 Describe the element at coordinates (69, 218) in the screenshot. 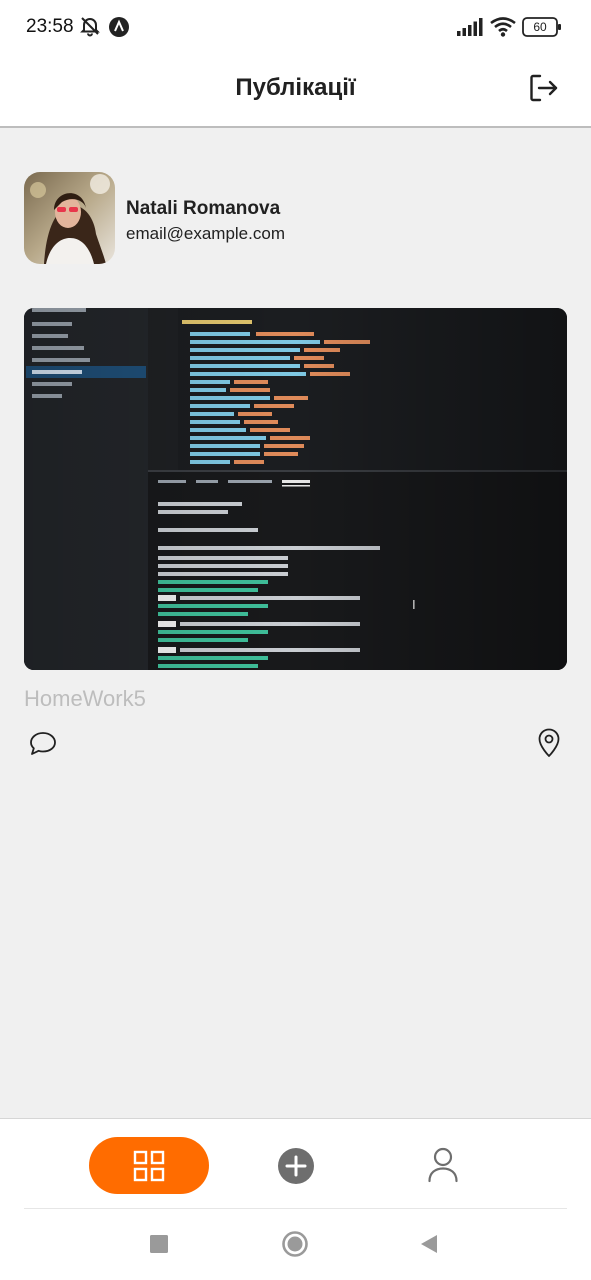

I see `avatar` at that location.